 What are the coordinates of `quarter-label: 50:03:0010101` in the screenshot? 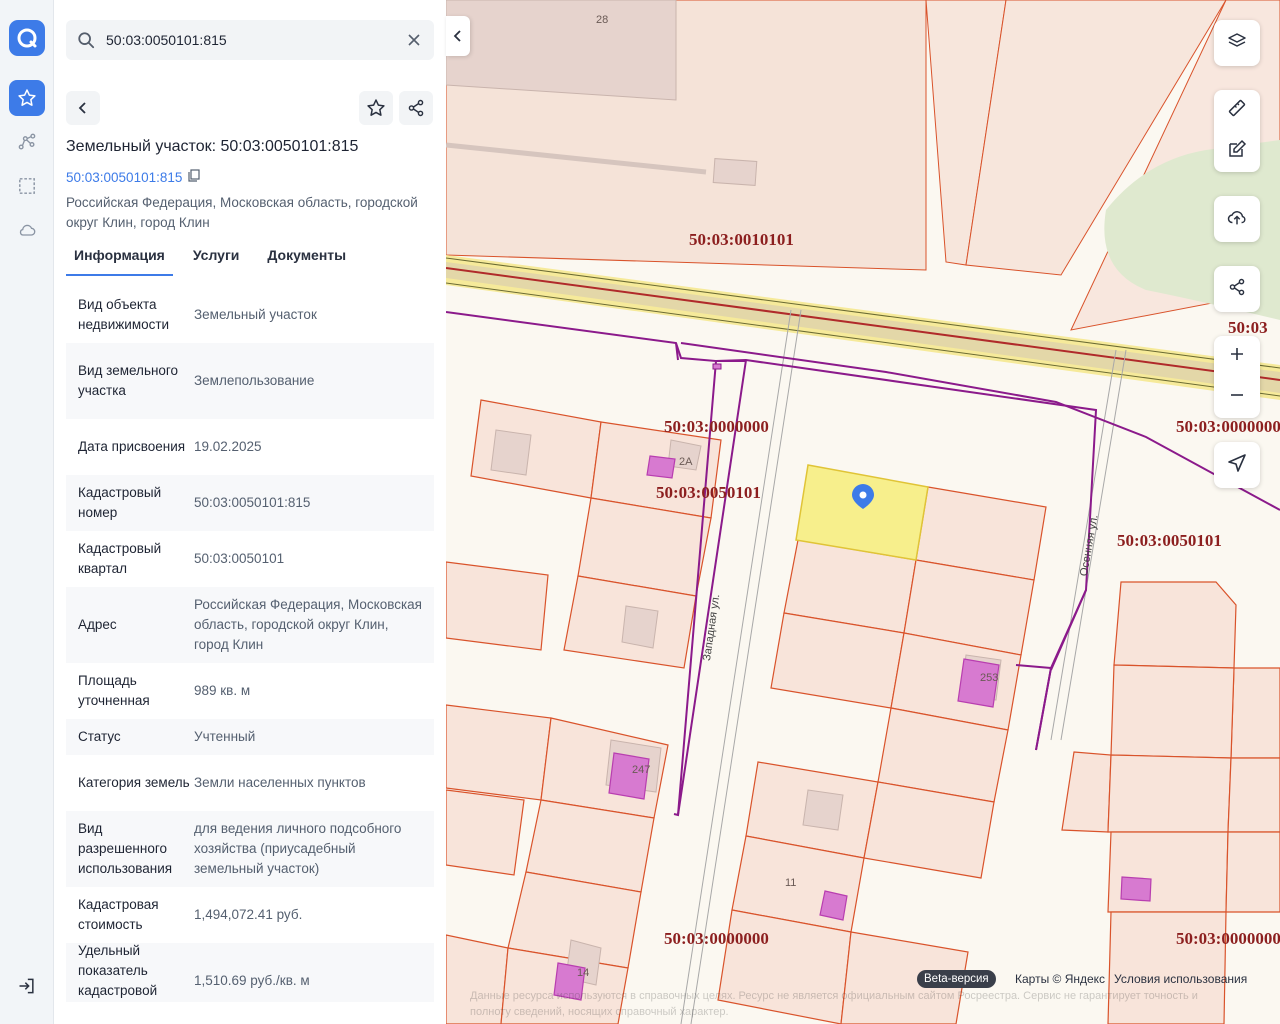 It's located at (741, 239).